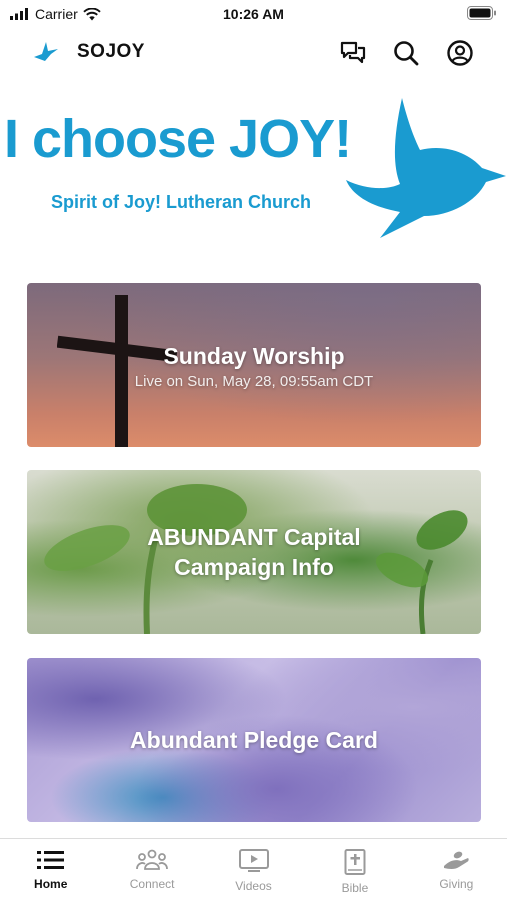  I want to click on app-title: SOJOY, so click(111, 51).